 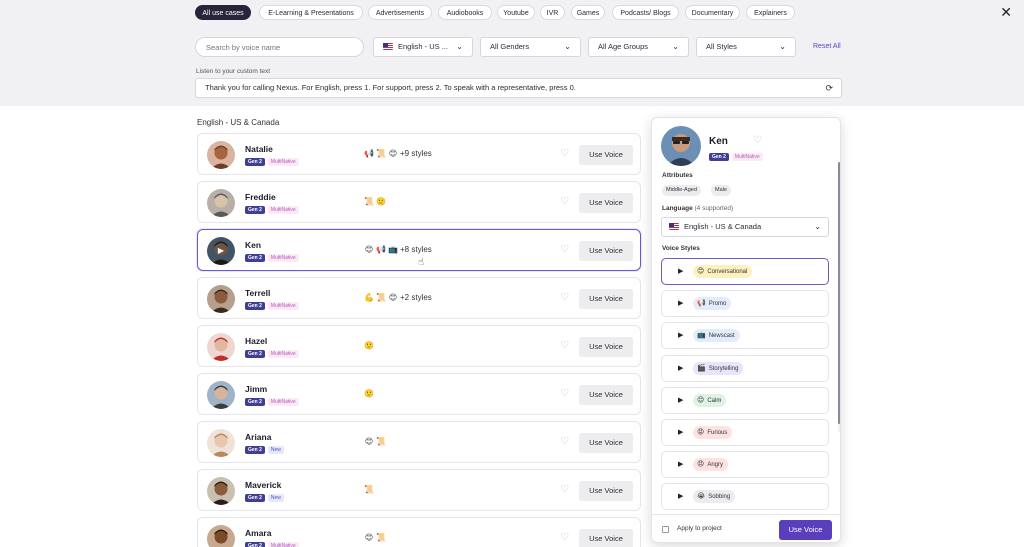 I want to click on voice-row: Freddie Gen 2 MultiNative 📜 🙂 ♡ Use Voice, so click(x=419, y=202).